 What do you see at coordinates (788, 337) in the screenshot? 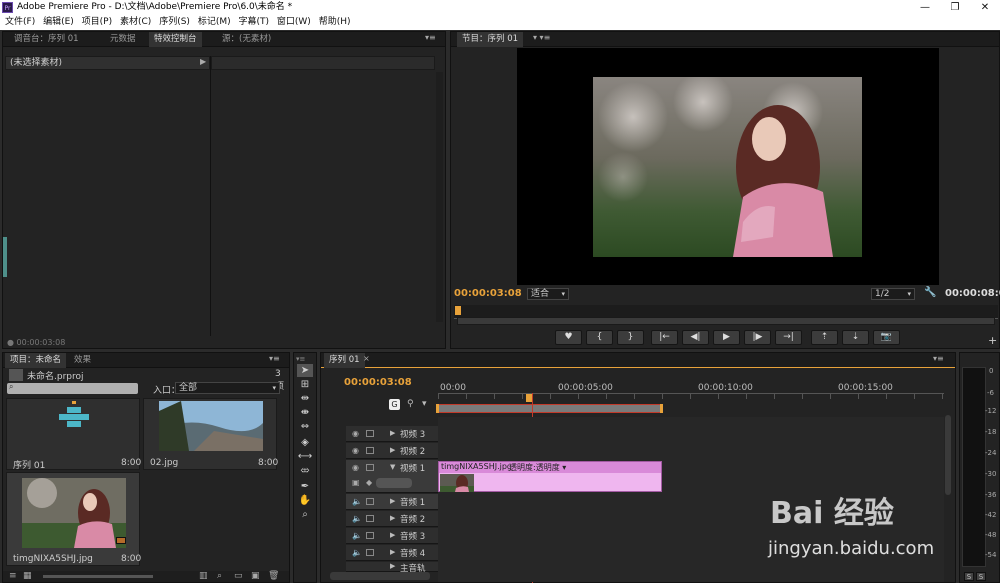
I see `go-to-out-button: →|` at bounding box center [788, 337].